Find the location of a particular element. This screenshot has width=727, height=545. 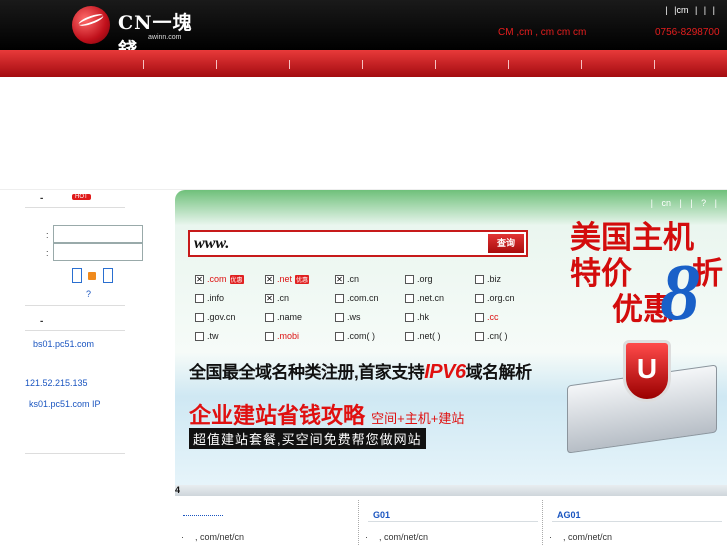

promo-ipv6-highlight: IPV6 is located at coordinates (445, 372).